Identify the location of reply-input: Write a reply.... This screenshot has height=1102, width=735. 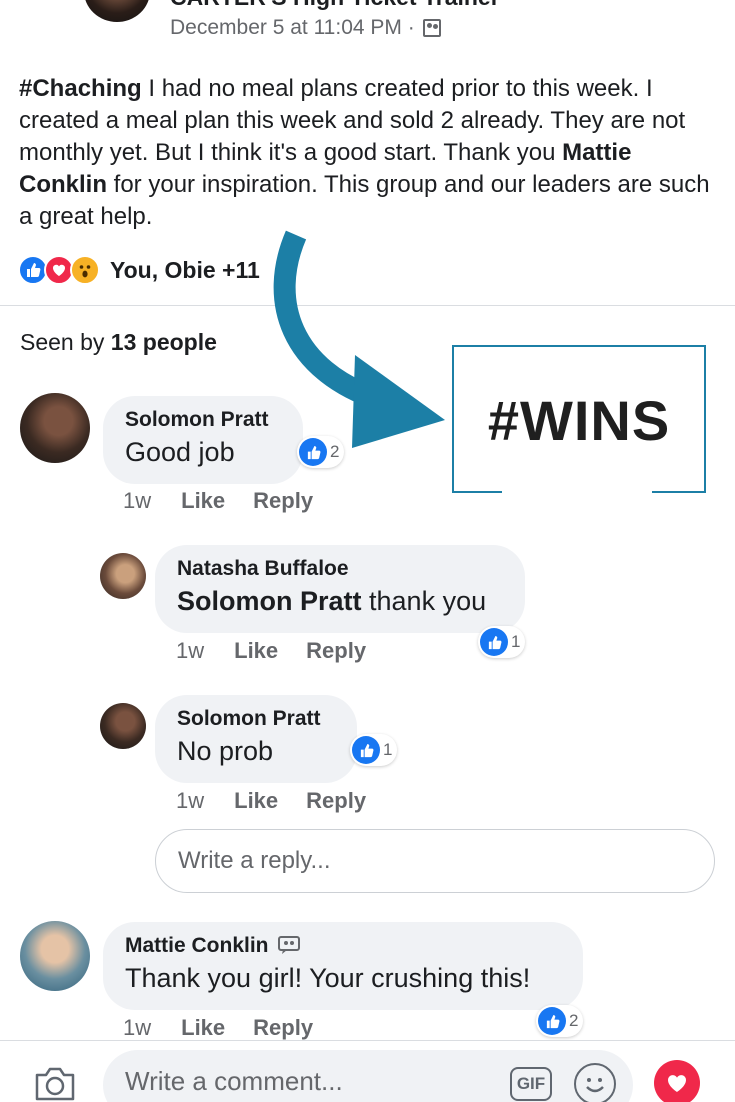
(435, 861).